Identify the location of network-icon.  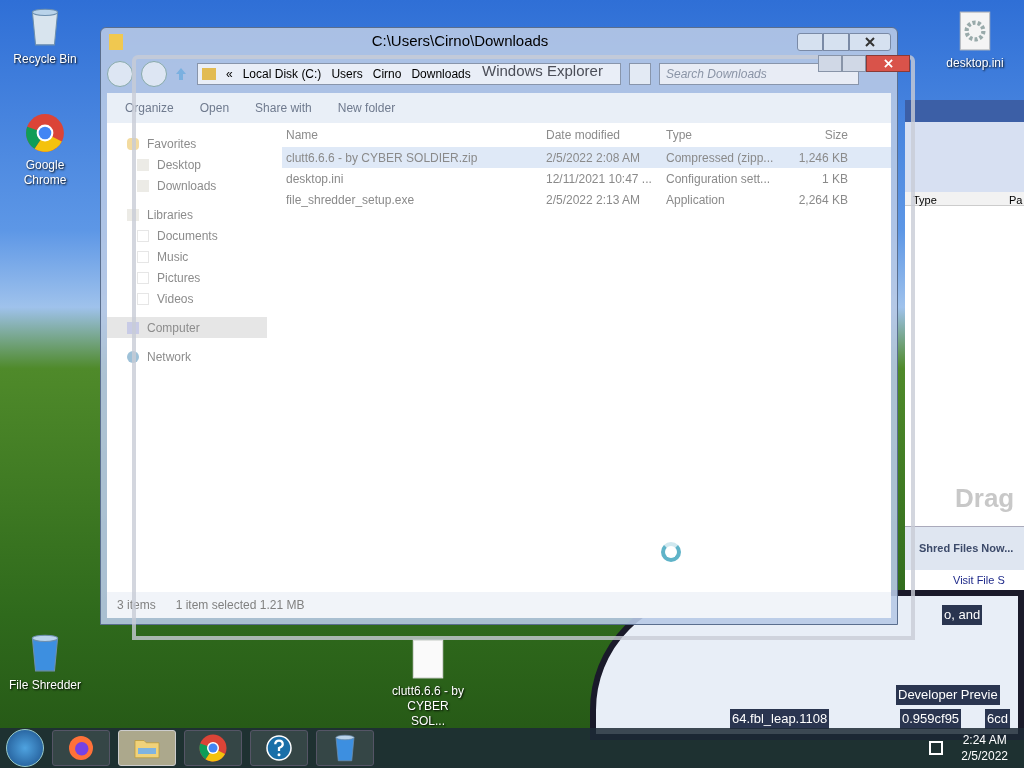
(936, 748).